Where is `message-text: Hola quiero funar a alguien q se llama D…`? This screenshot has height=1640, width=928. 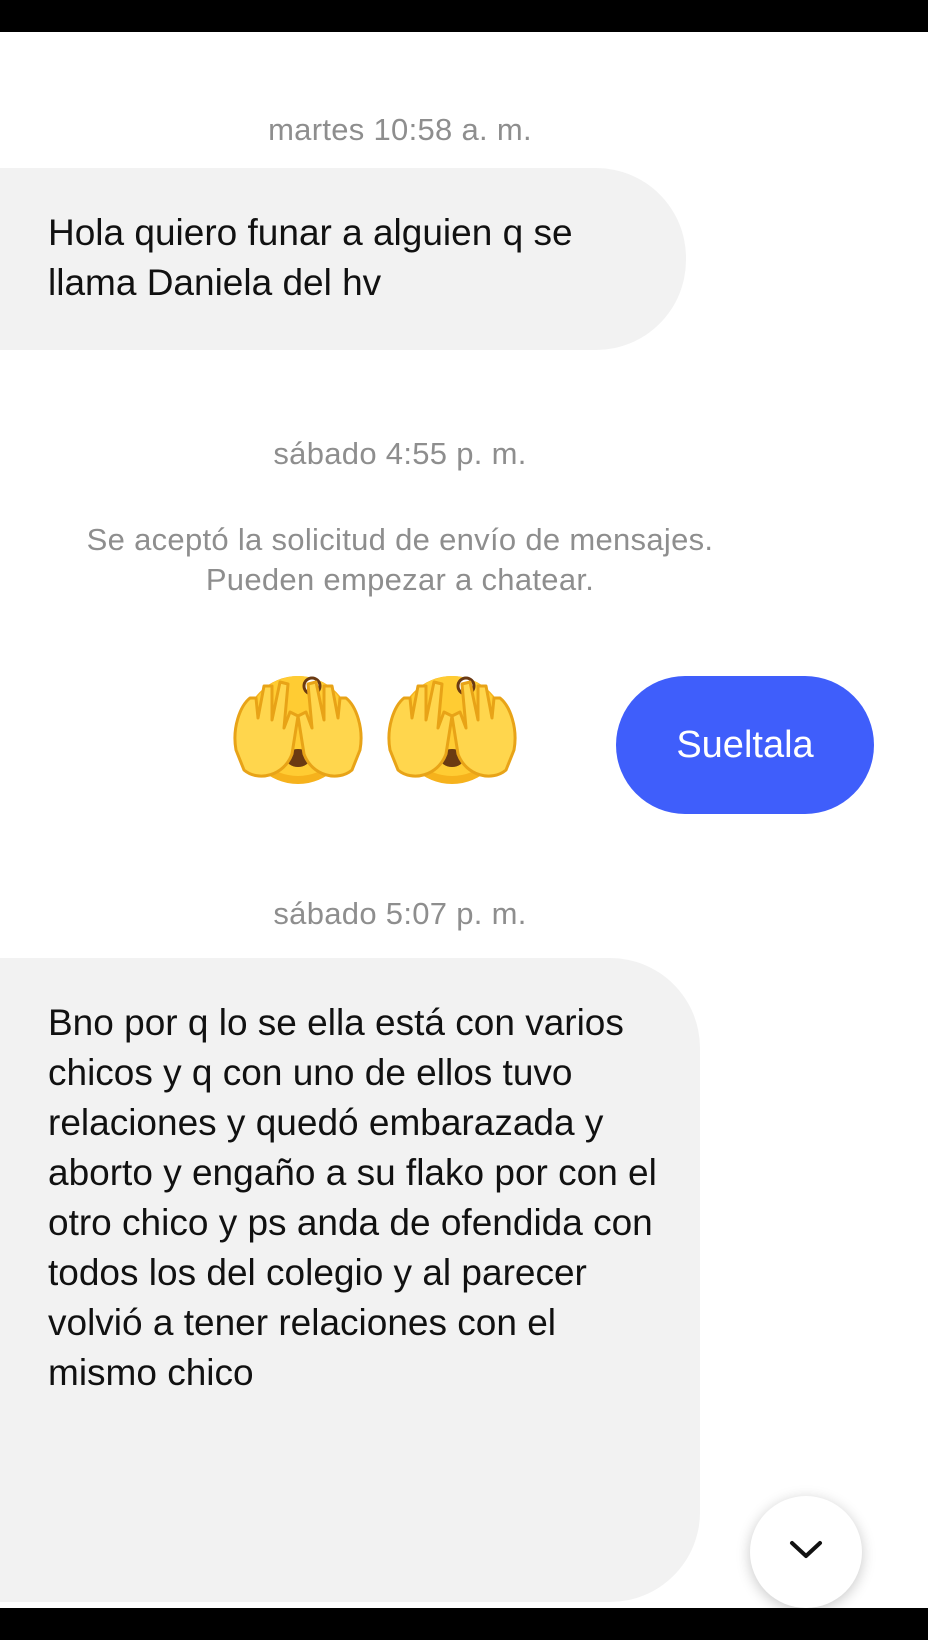
message-text: Hola quiero funar a alguien q se llama D… is located at coordinates (310, 257).